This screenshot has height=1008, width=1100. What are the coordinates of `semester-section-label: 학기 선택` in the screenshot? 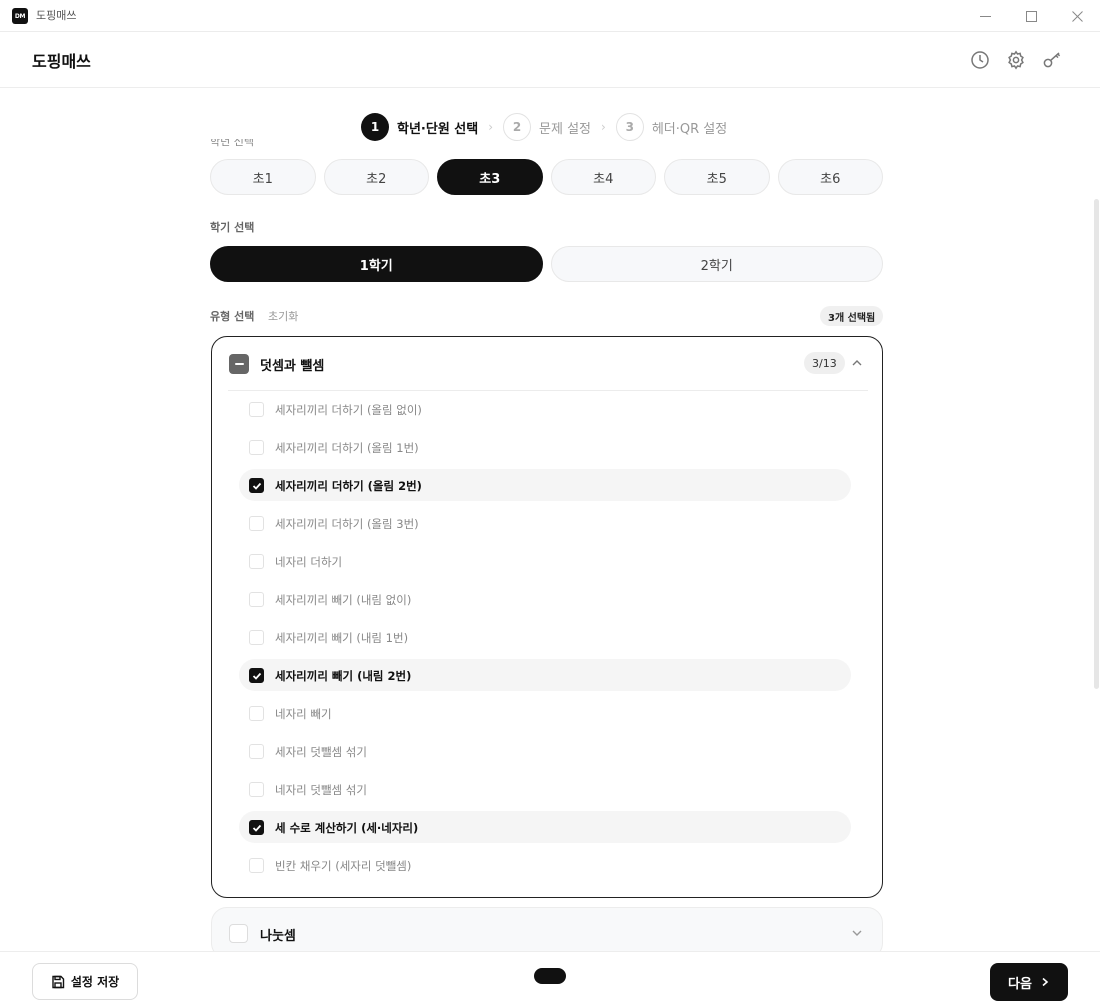 It's located at (232, 227).